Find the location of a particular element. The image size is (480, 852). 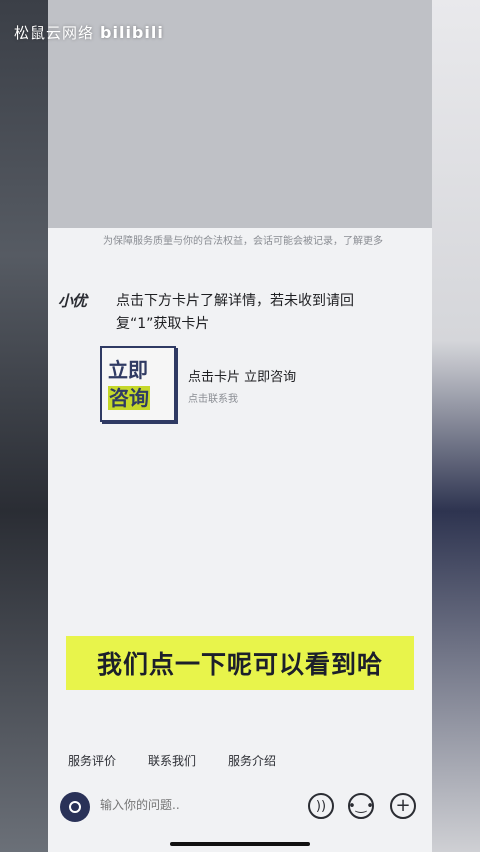

bot-message: 点击下方卡片了解详情，若未收到请回复“1”获取卡片 is located at coordinates (235, 312).